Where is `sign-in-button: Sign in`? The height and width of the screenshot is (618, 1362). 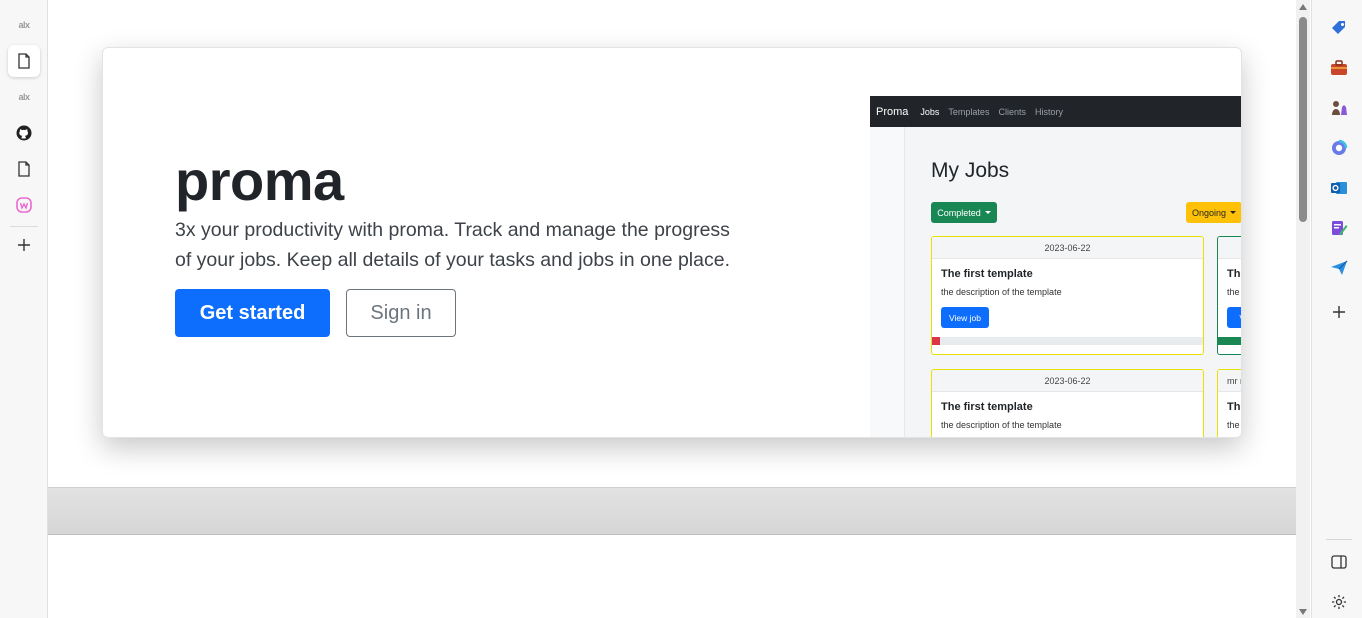 sign-in-button: Sign in is located at coordinates (401, 313).